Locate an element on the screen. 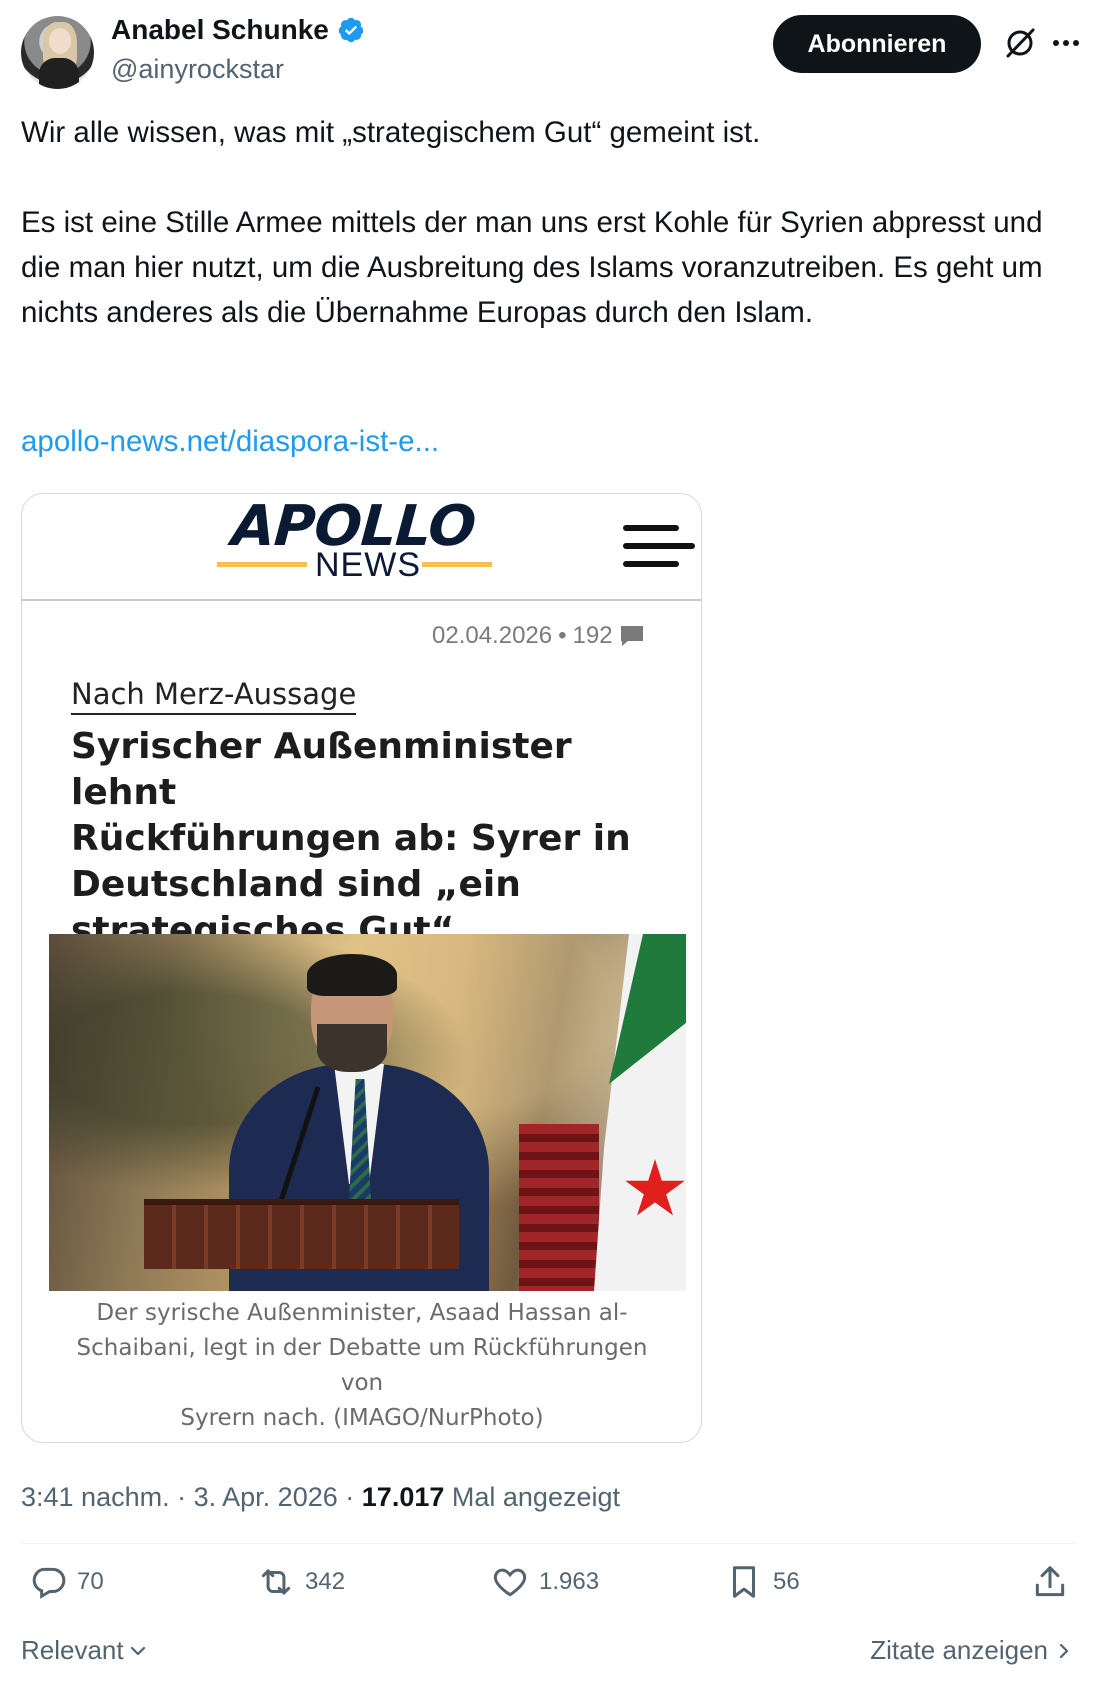  user-name: Anabel Schunke is located at coordinates (220, 30).